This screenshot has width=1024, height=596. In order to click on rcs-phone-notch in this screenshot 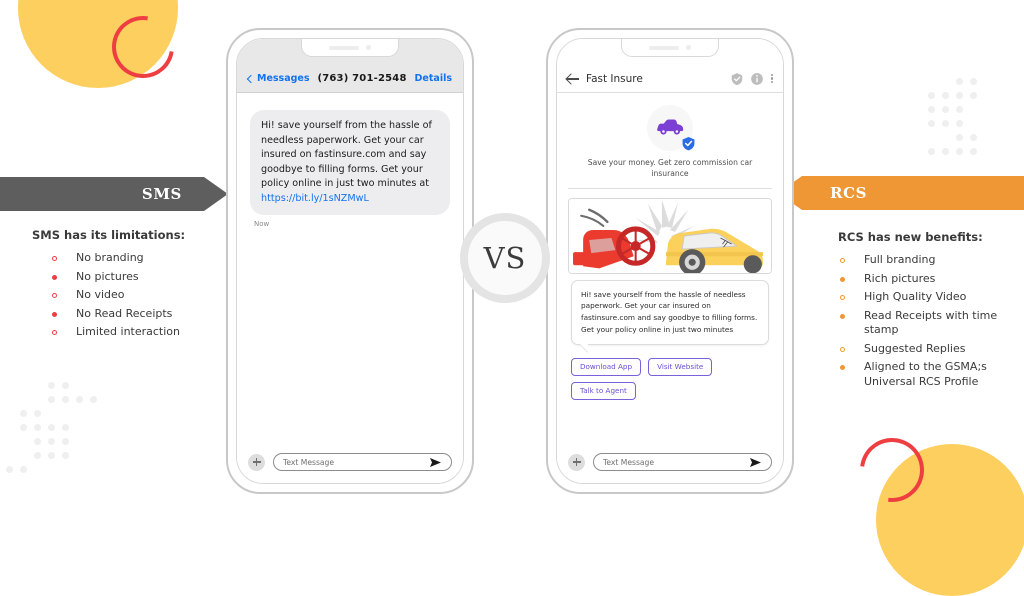, I will do `click(670, 48)`.